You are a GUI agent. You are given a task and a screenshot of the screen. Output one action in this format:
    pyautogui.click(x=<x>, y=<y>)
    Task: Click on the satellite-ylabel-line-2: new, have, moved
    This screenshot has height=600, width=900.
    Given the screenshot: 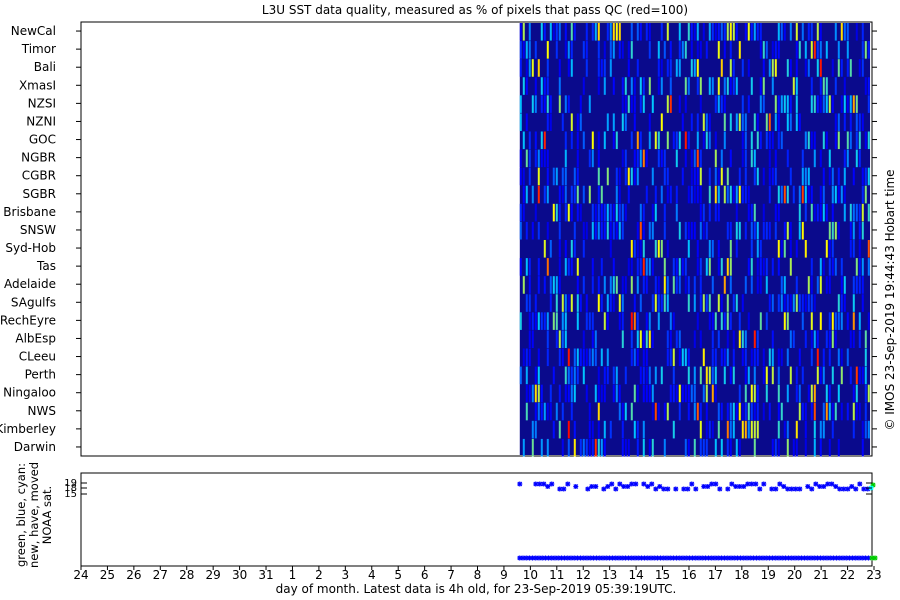 What is the action you would take?
    pyautogui.click(x=34, y=515)
    